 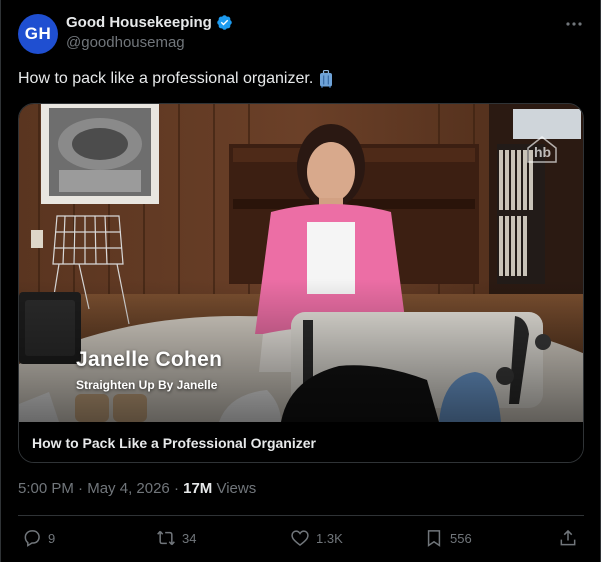 I want to click on repost-icon, so click(x=166, y=538).